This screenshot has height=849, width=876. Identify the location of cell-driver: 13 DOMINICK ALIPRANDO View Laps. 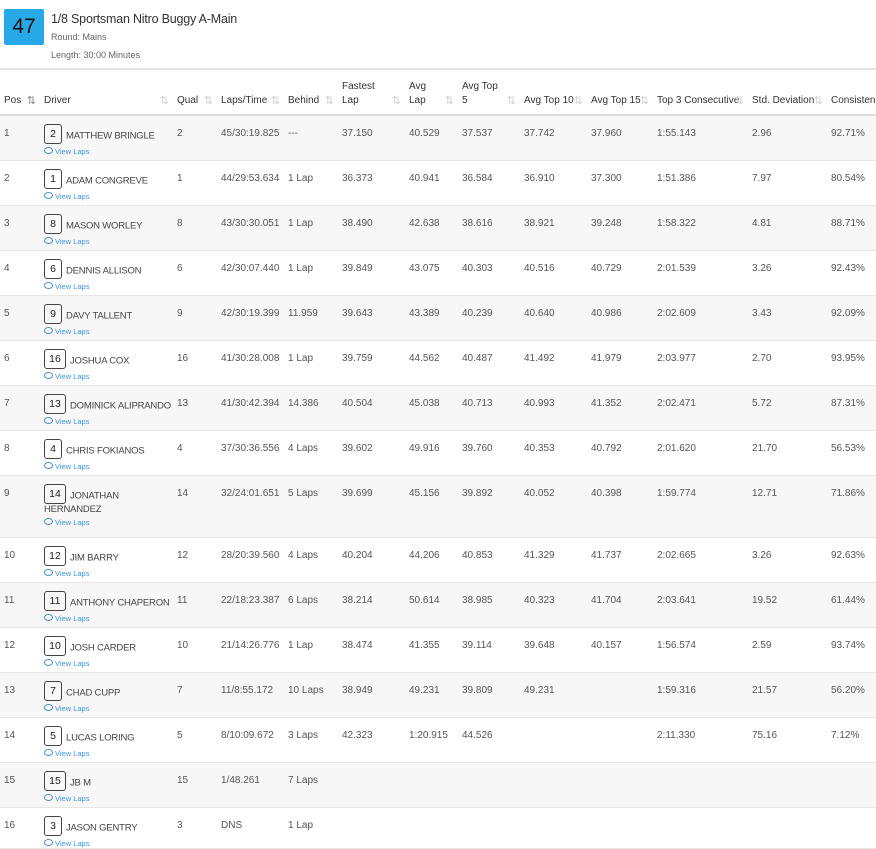
(106, 408).